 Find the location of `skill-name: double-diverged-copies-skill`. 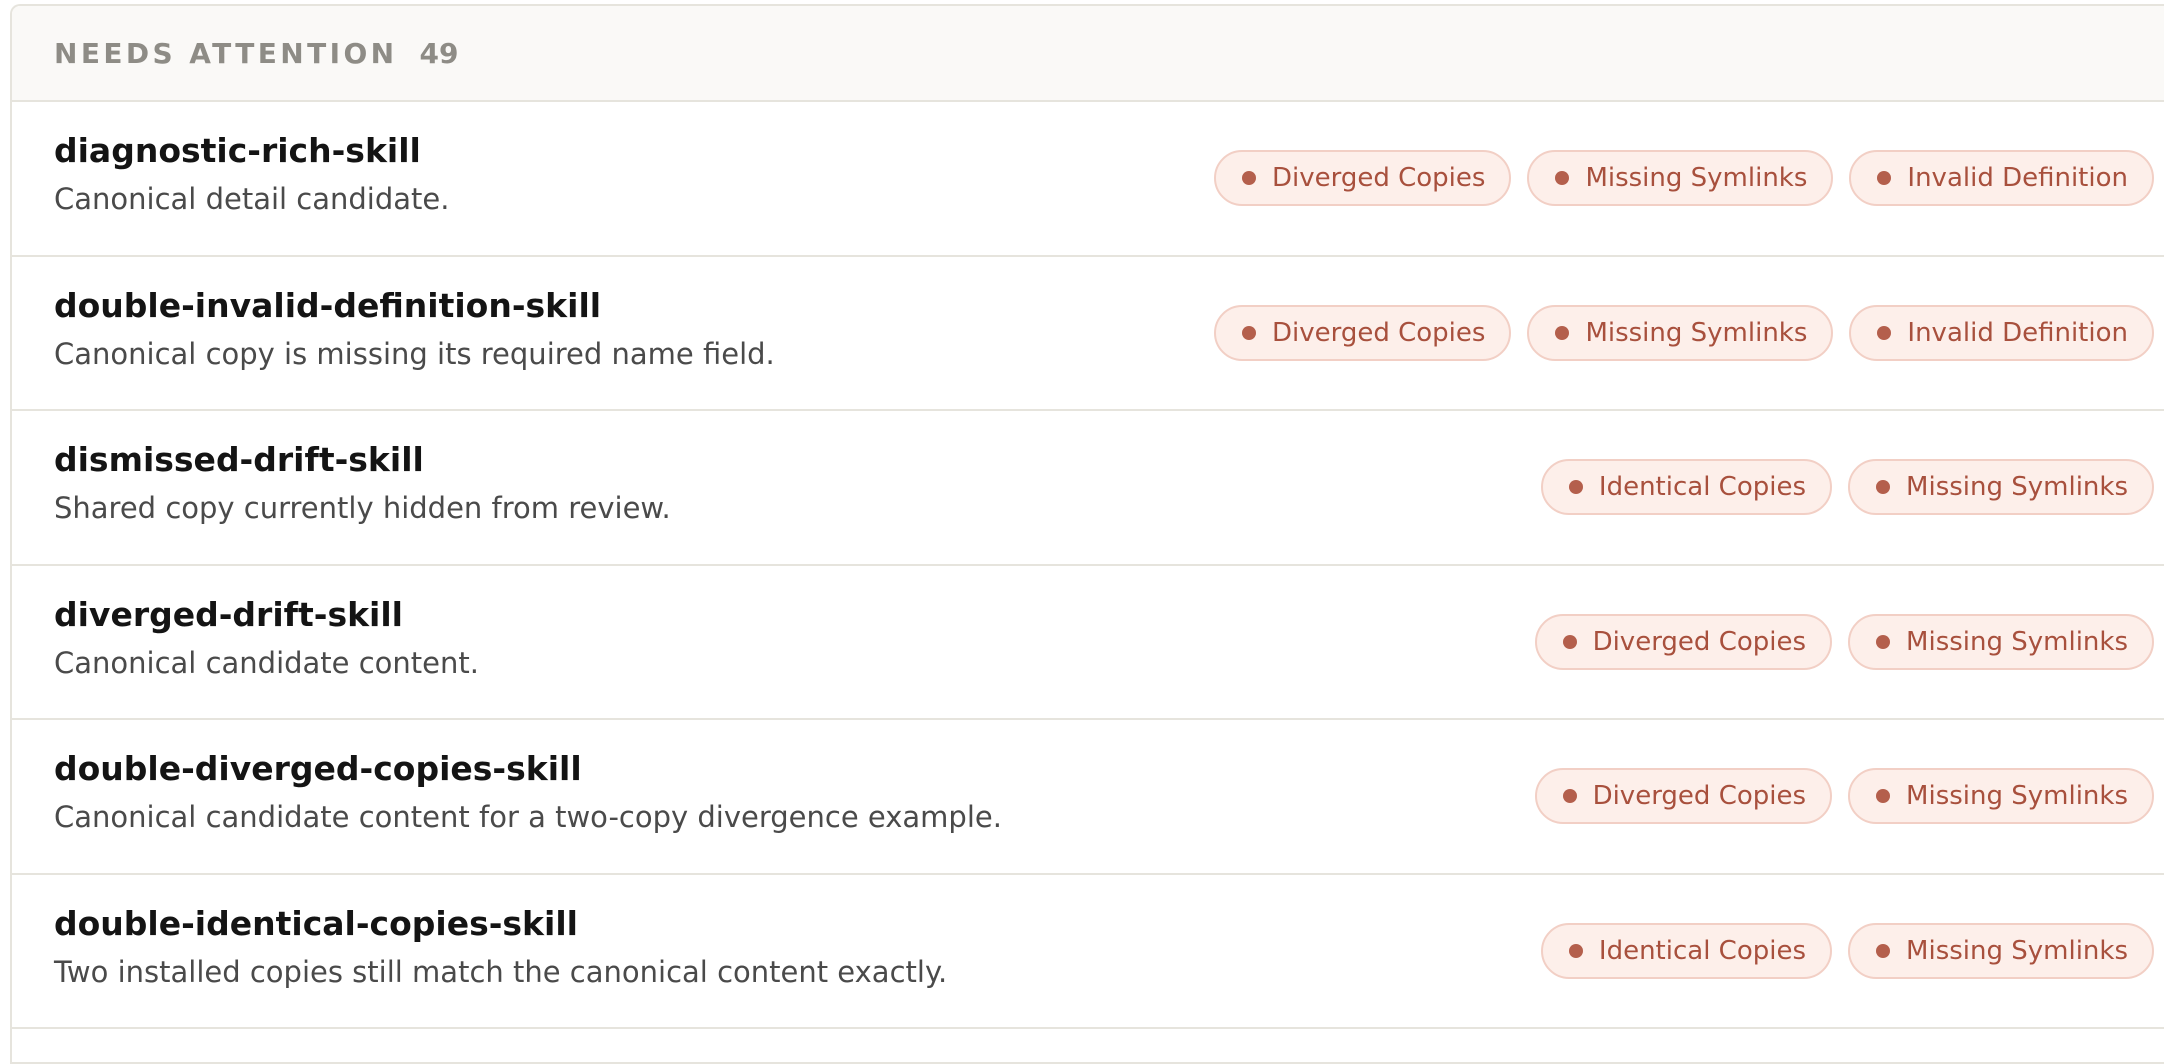

skill-name: double-diverged-copies-skill is located at coordinates (318, 768).